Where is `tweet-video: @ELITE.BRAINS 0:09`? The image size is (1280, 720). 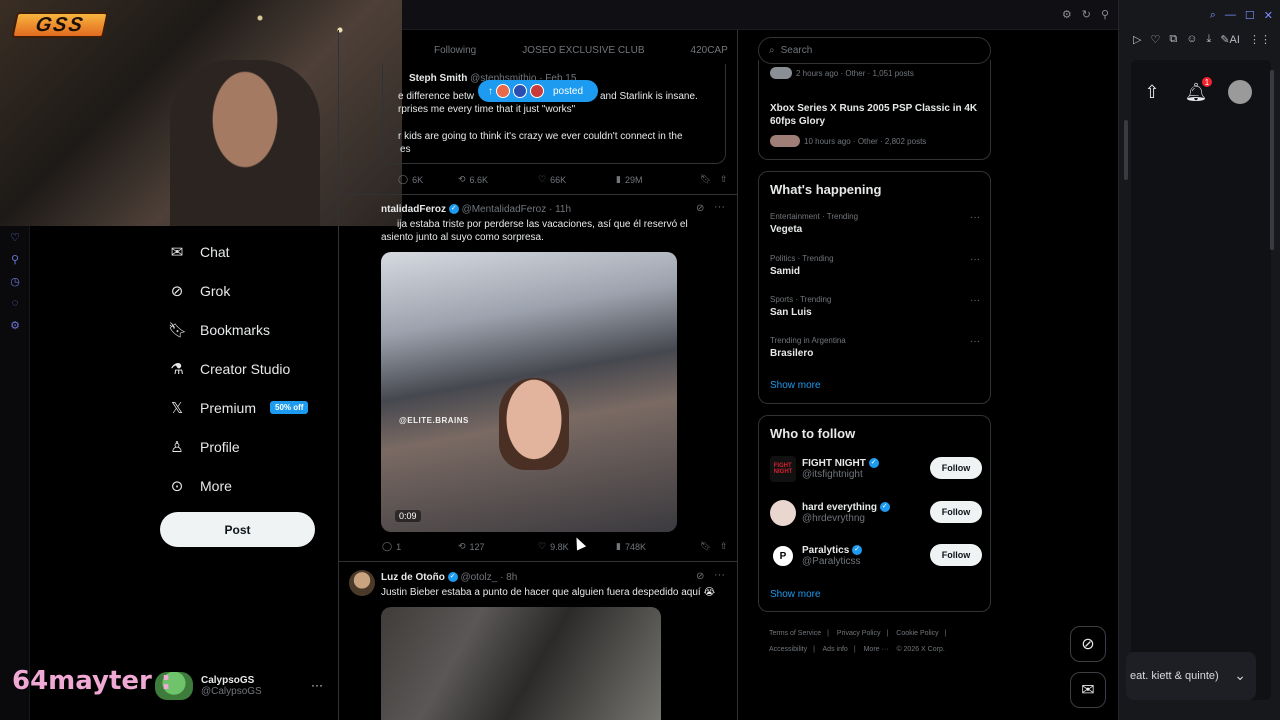 tweet-video: @ELITE.BRAINS 0:09 is located at coordinates (529, 392).